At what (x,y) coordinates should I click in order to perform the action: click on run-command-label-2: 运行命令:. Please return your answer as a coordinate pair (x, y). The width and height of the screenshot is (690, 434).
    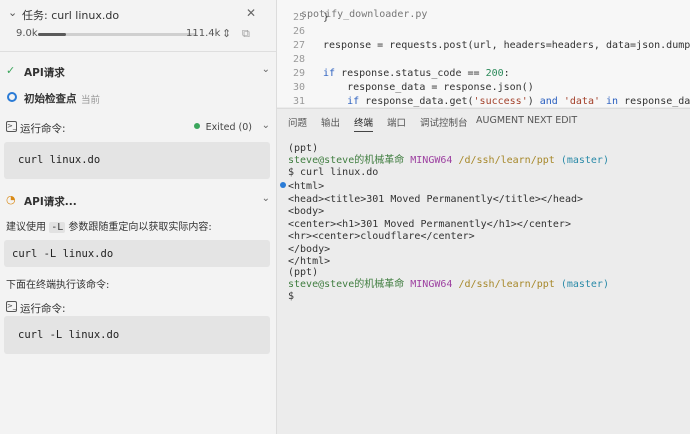
    Looking at the image, I should click on (43, 309).